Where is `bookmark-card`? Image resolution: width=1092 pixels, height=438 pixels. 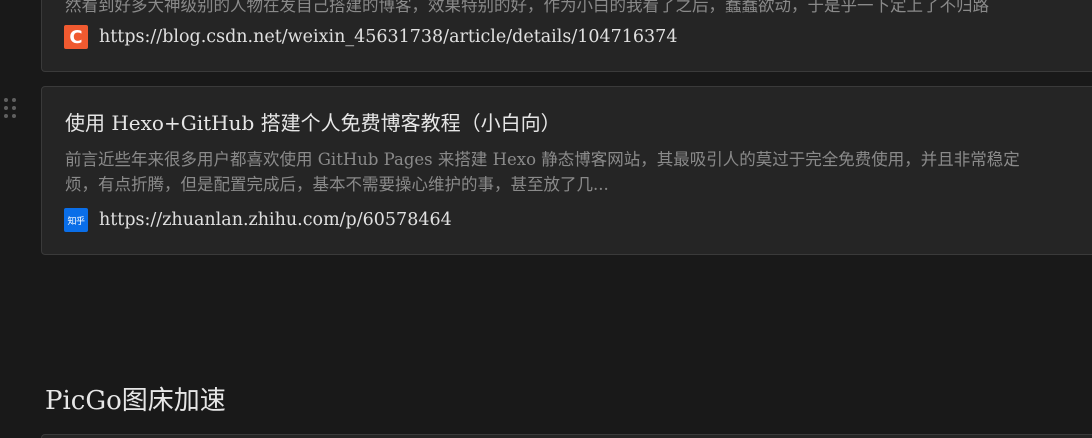
bookmark-card is located at coordinates (566, 436).